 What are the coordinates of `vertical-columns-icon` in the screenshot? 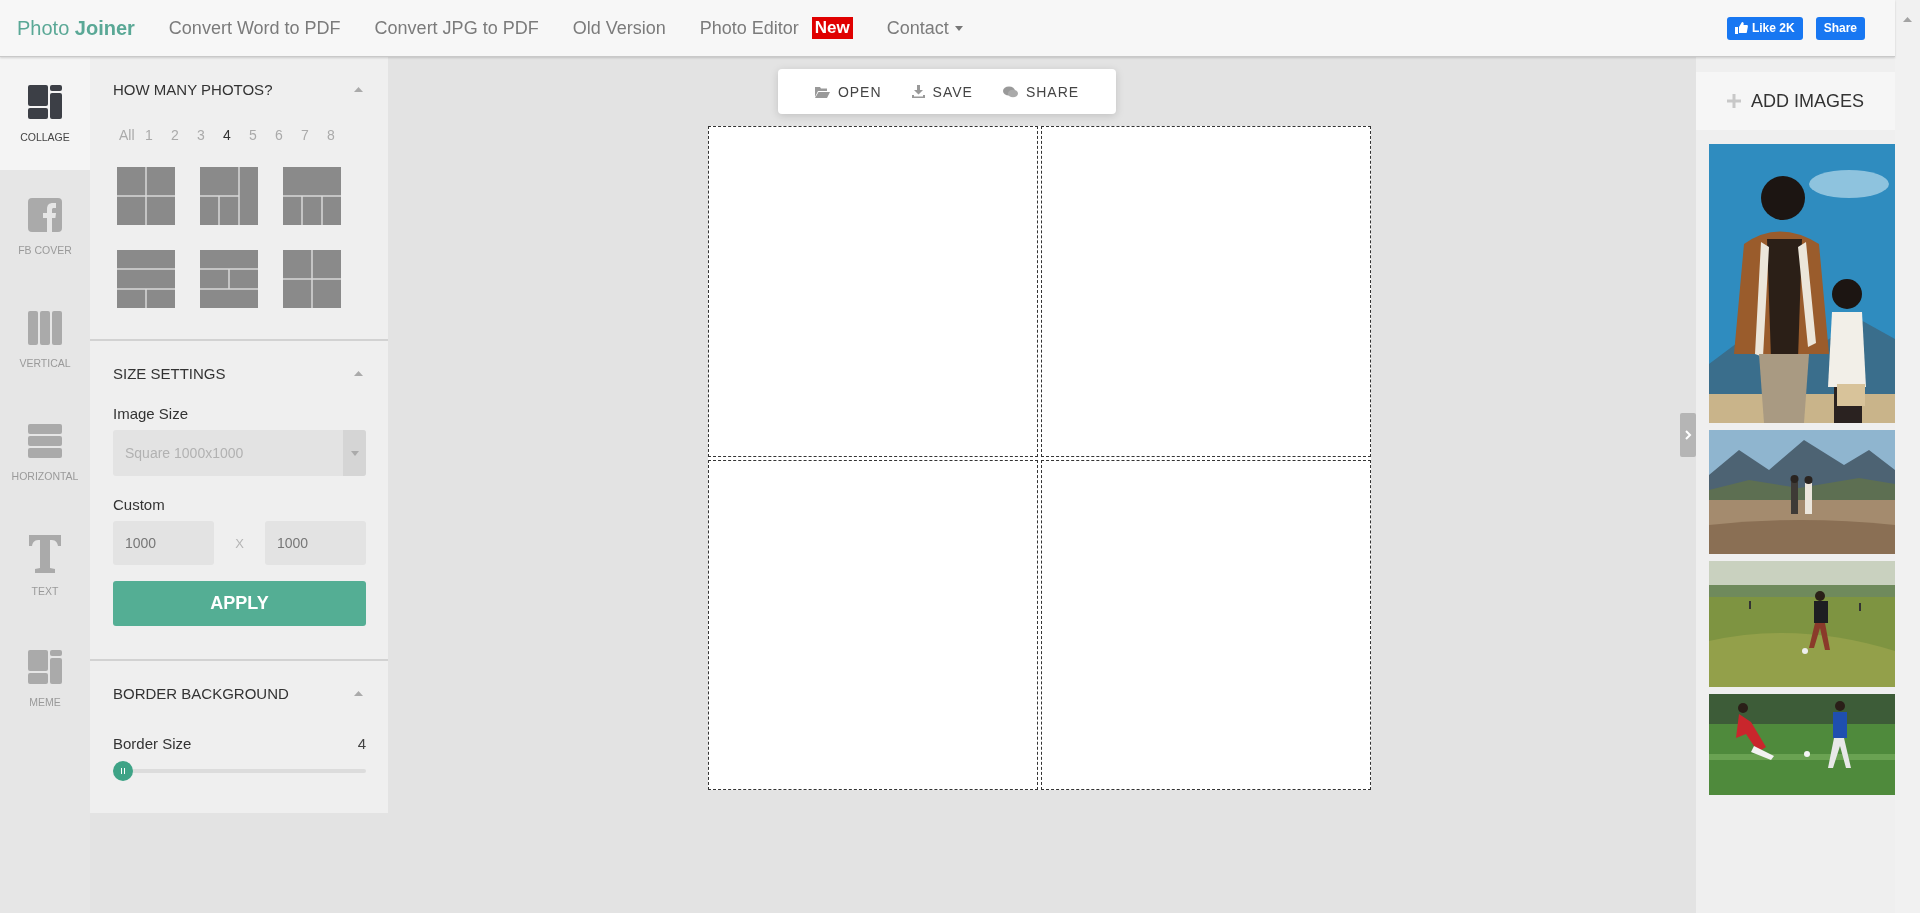 It's located at (45, 327).